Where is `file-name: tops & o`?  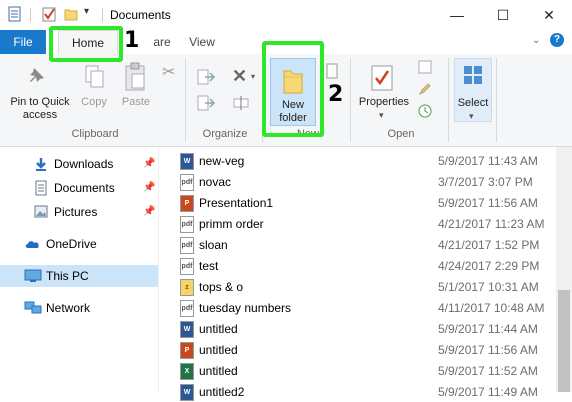
file-name: tops & o is located at coordinates (221, 287).